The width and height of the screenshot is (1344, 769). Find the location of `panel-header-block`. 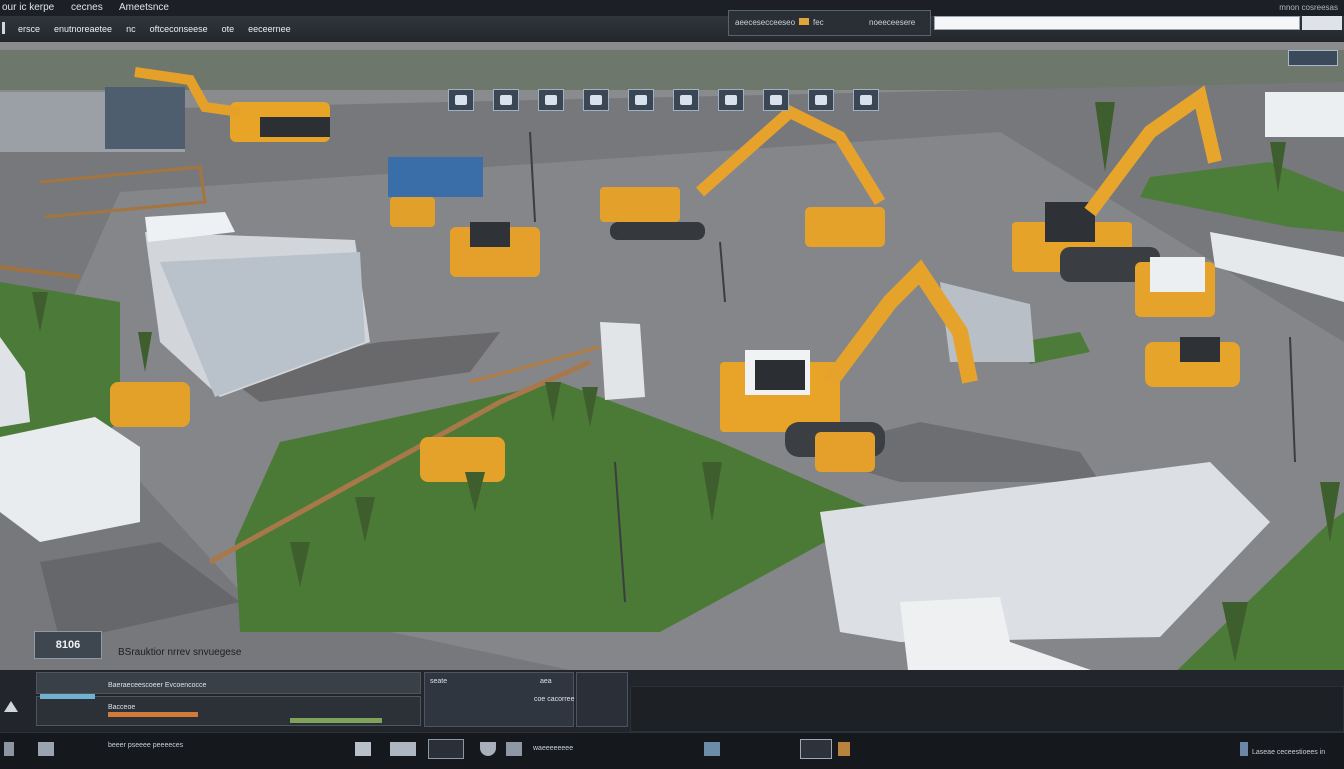

panel-header-block is located at coordinates (228, 683).